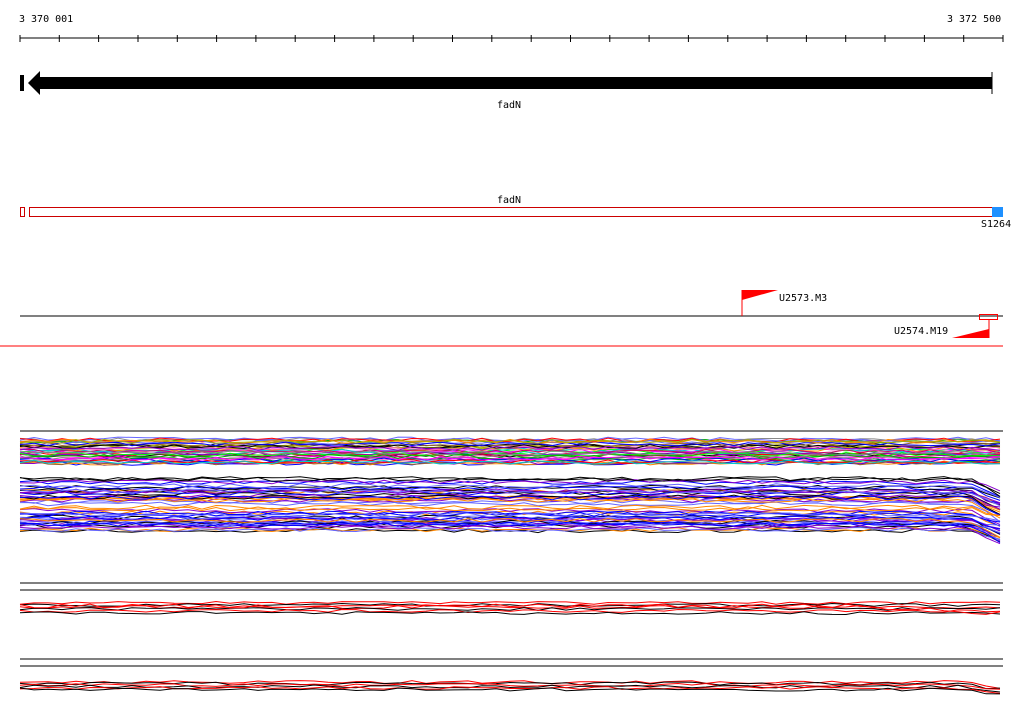 The image size is (1024, 714). What do you see at coordinates (759, 303) in the screenshot?
I see `feature-marker-u2573` at bounding box center [759, 303].